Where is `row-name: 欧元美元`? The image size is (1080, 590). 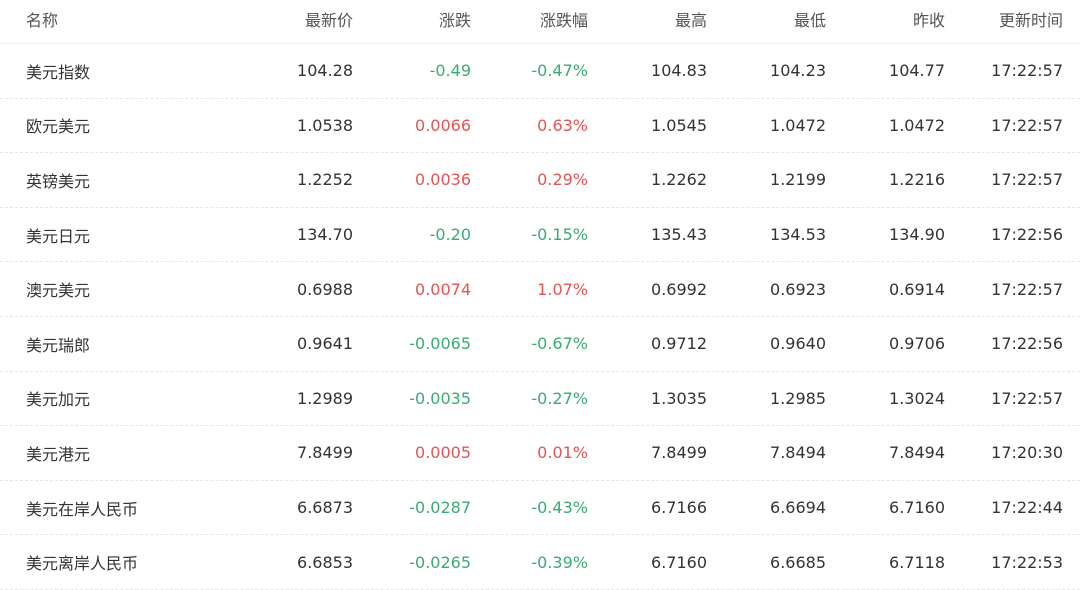
row-name: 欧元美元 is located at coordinates (58, 126).